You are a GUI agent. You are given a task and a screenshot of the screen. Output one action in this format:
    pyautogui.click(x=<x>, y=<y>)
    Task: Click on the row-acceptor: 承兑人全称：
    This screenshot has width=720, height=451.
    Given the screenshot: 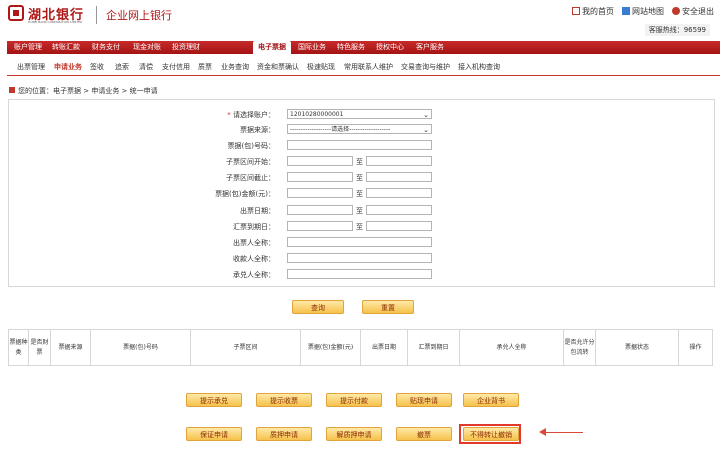 What is the action you would take?
    pyautogui.click(x=361, y=275)
    